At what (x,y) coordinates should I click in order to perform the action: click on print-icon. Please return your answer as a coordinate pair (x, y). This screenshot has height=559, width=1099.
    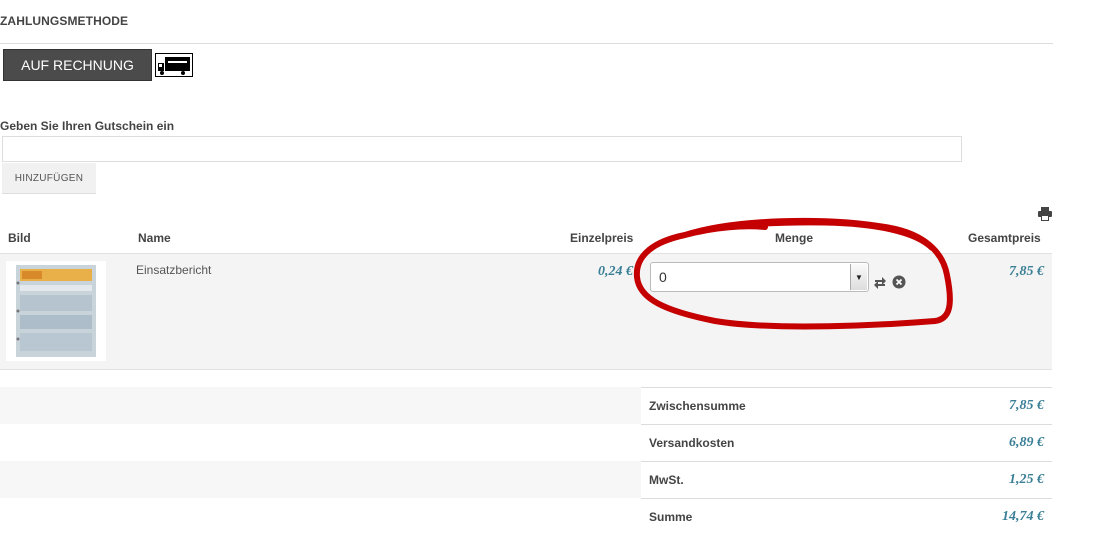
    Looking at the image, I should click on (1045, 214).